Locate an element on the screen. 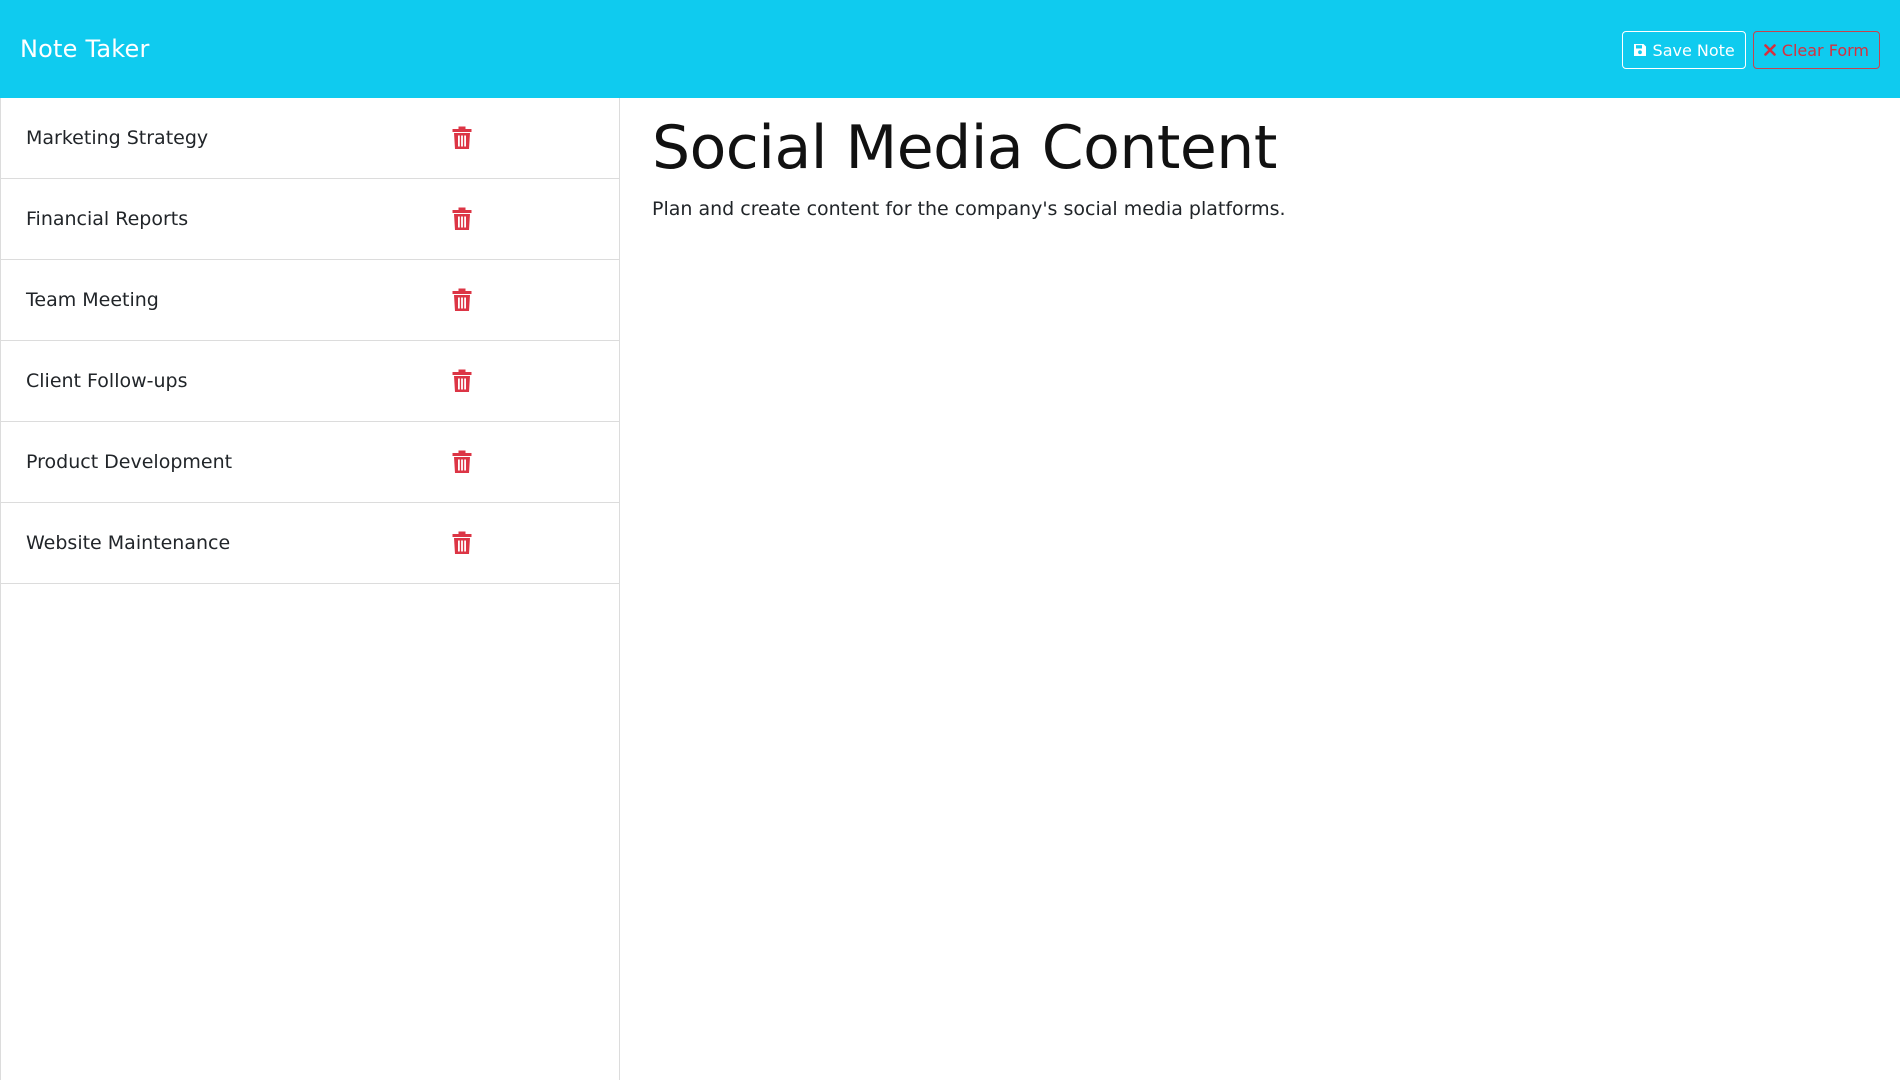  note-list-item-title: Website Maintenance is located at coordinates (128, 543).